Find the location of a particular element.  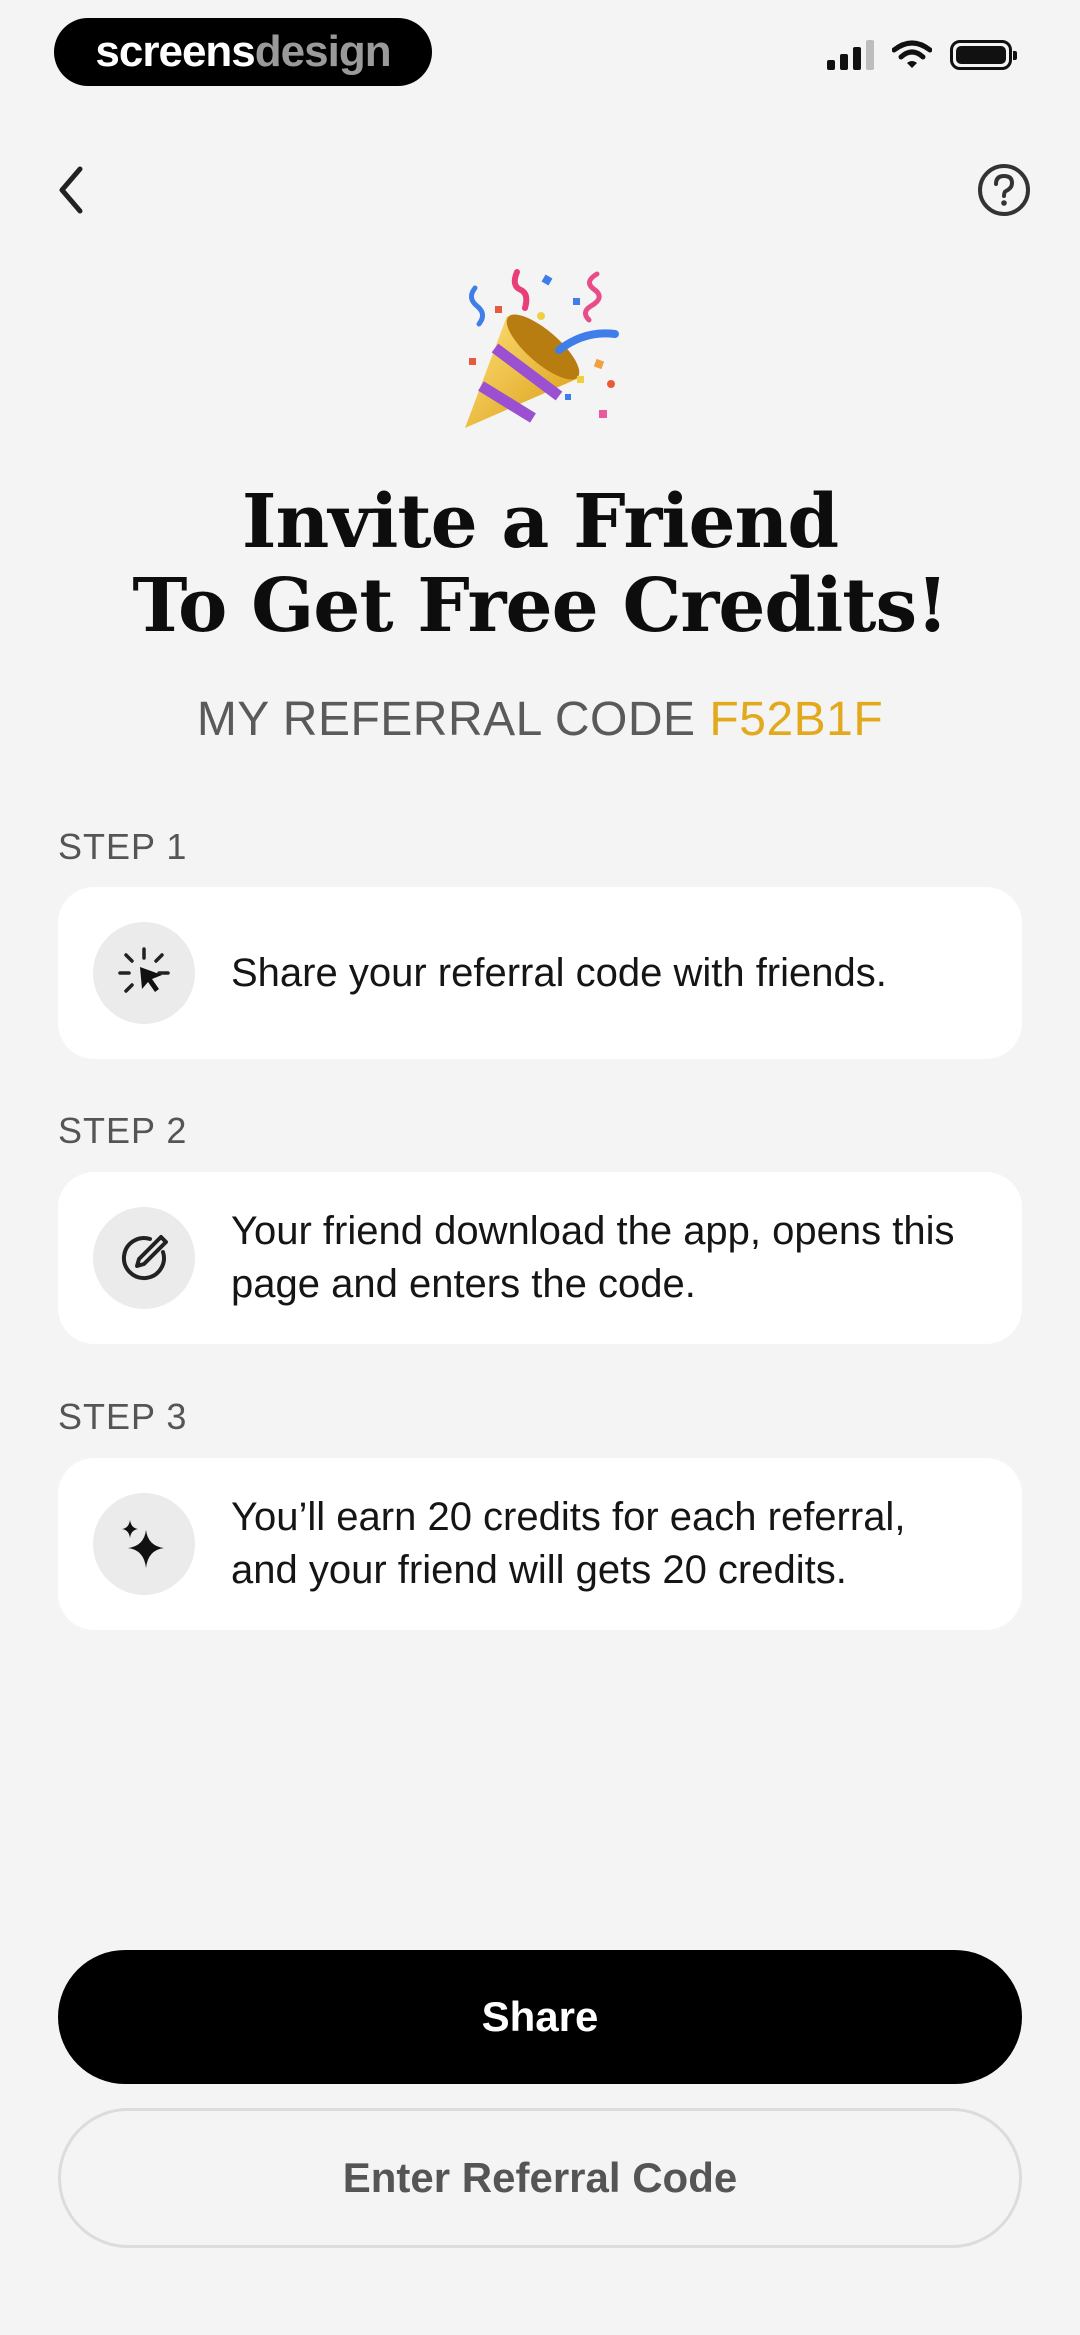

pen-circle-icon is located at coordinates (144, 1258).